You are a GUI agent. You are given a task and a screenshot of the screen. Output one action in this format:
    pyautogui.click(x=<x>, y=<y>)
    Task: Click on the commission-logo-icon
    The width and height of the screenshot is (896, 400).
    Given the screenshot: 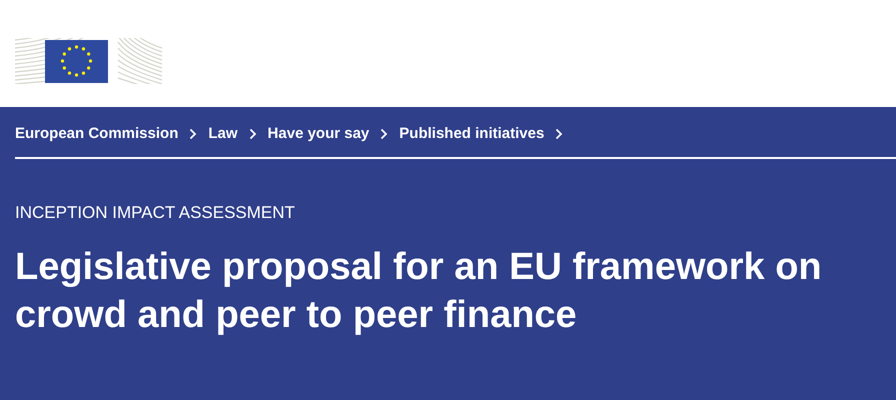 What is the action you would take?
    pyautogui.click(x=89, y=61)
    